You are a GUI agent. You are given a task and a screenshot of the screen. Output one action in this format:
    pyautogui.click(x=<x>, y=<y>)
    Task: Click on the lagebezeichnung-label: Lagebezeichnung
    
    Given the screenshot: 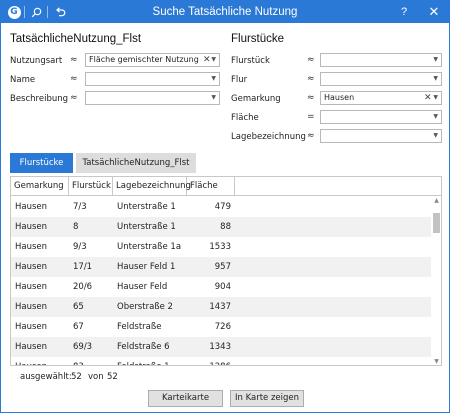 What is the action you would take?
    pyautogui.click(x=268, y=137)
    